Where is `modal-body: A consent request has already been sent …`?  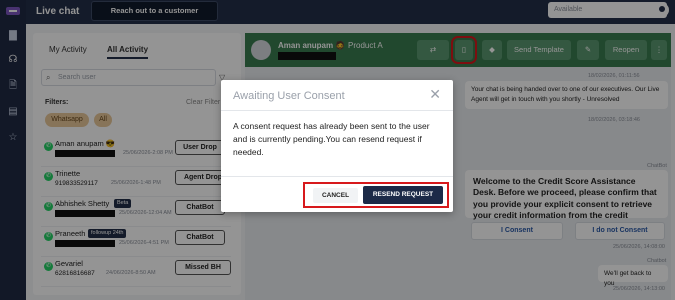 modal-body: A consent request has already been sent … is located at coordinates (331, 139).